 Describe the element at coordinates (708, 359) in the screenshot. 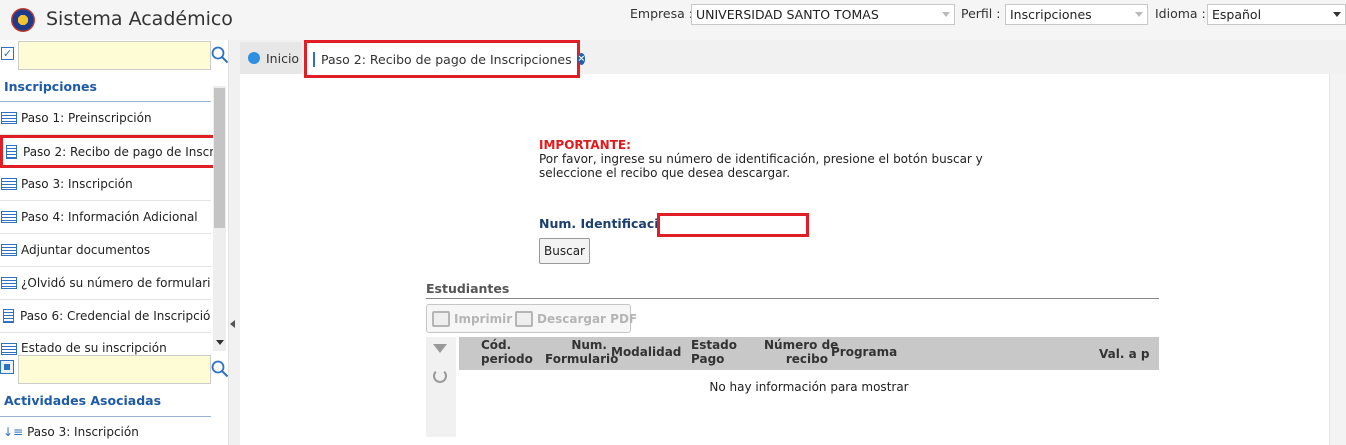

I see `col-label: Pago` at that location.